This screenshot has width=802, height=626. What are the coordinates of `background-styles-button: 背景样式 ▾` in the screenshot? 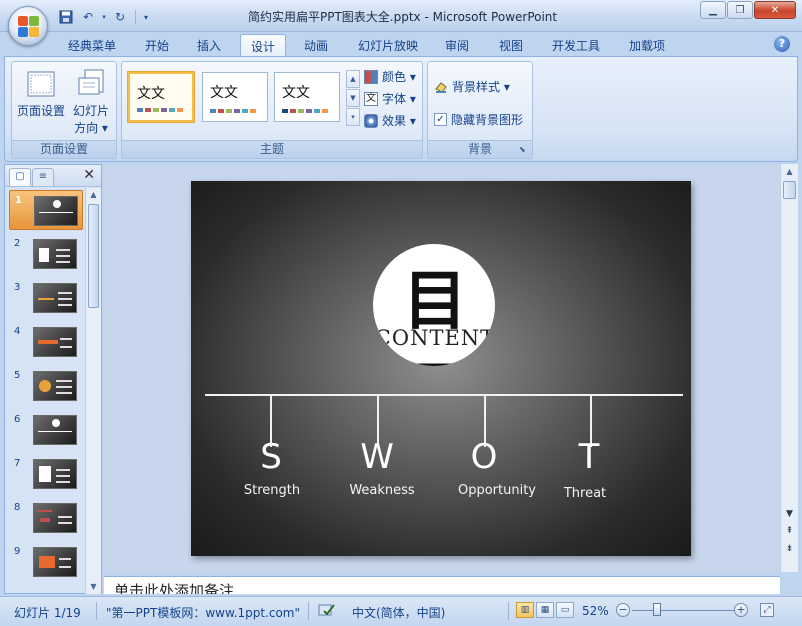 It's located at (472, 86).